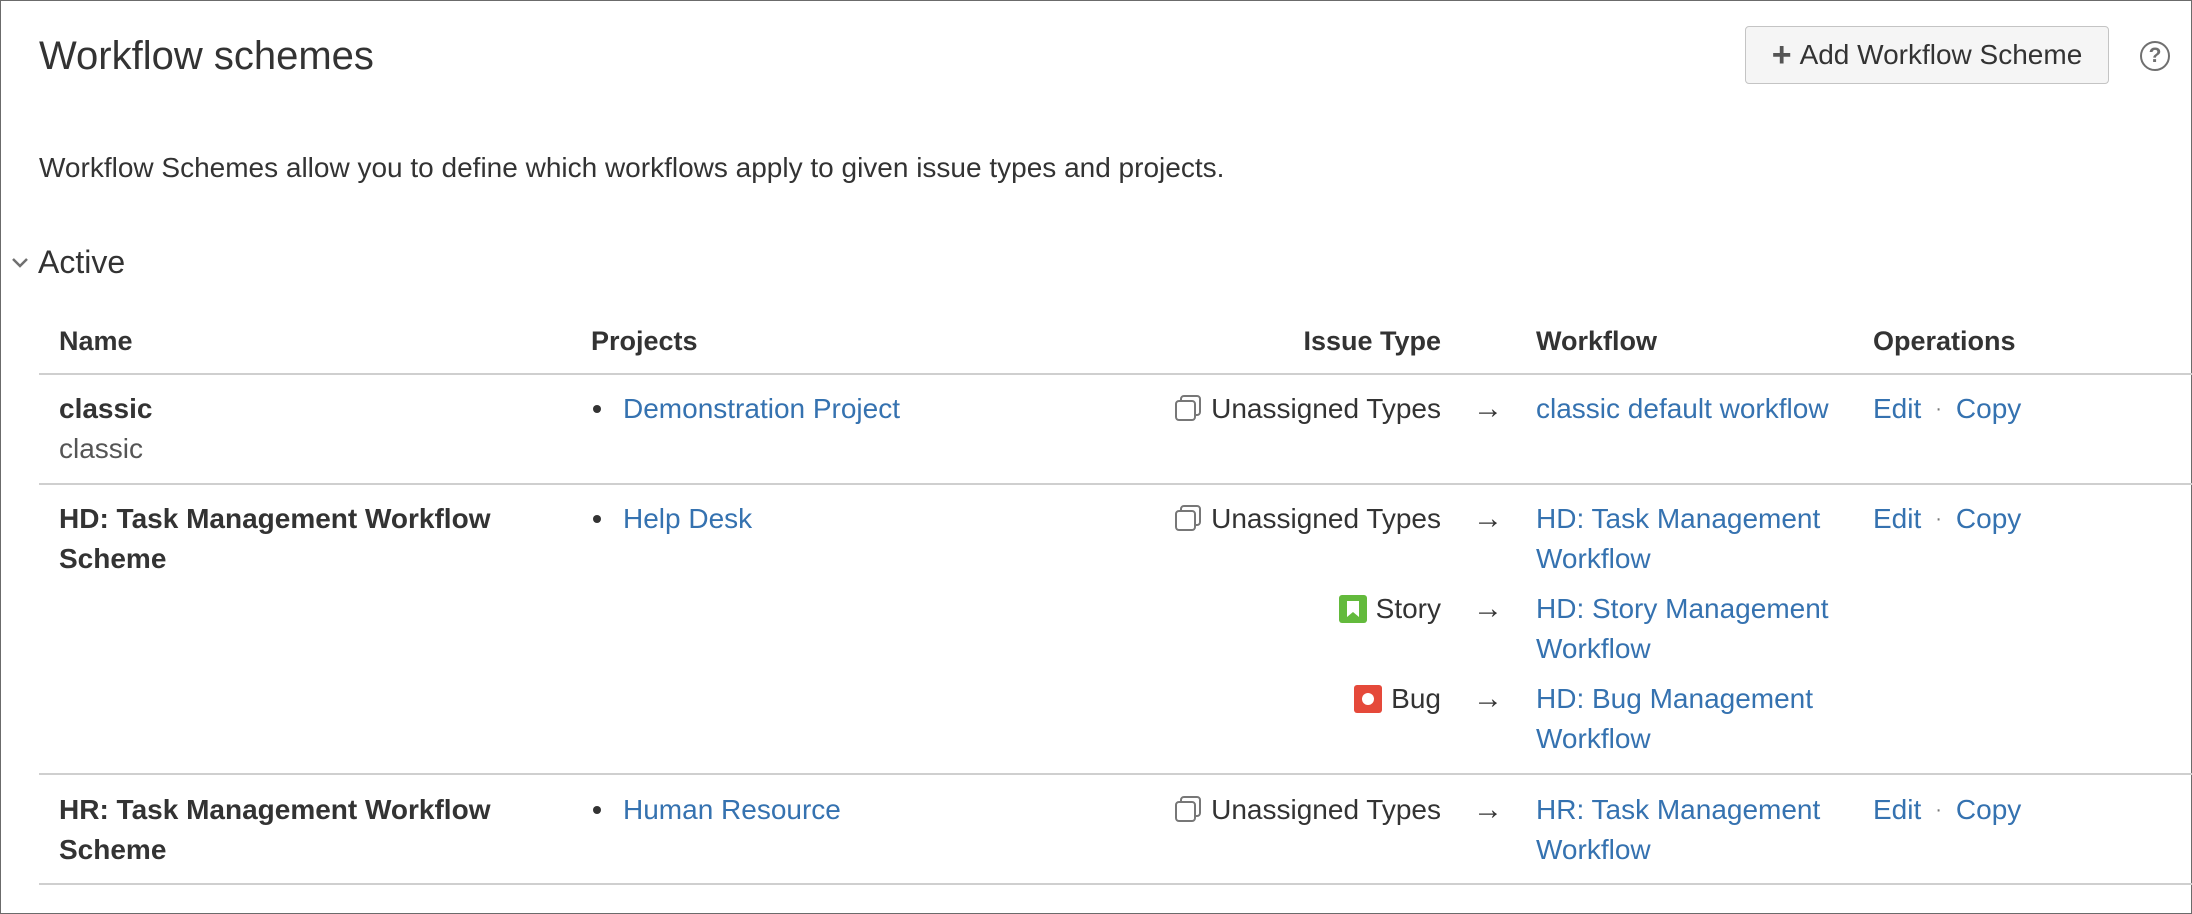 The width and height of the screenshot is (2192, 914). What do you see at coordinates (1270, 699) in the screenshot?
I see `issue-type: Bug` at bounding box center [1270, 699].